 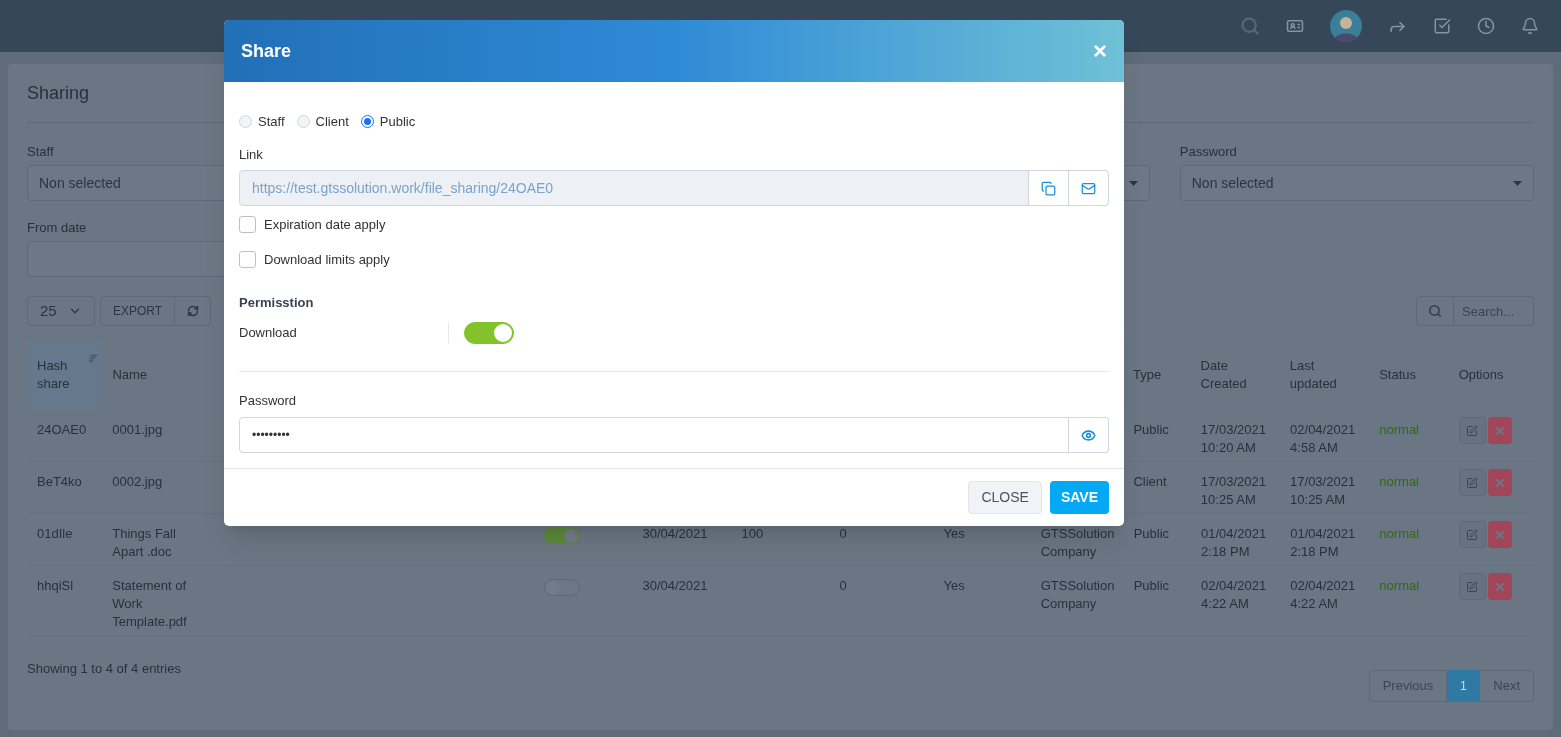 What do you see at coordinates (1235, 375) in the screenshot?
I see `column-header: Date Created` at bounding box center [1235, 375].